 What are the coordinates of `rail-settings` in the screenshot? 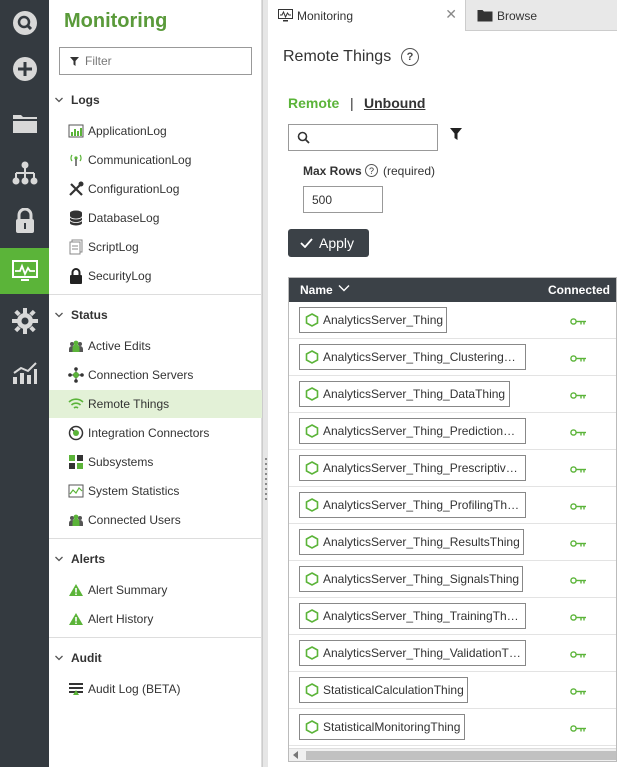 It's located at (24, 321).